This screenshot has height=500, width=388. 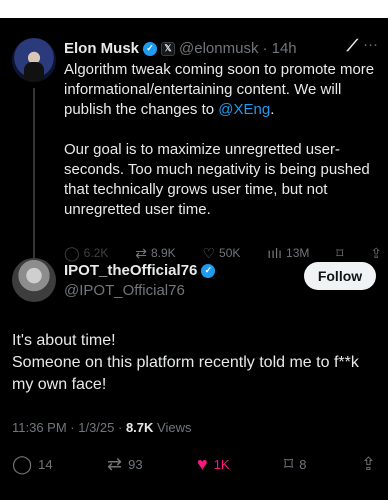 I want to click on reply-icon: ◯, so click(x=22, y=464).